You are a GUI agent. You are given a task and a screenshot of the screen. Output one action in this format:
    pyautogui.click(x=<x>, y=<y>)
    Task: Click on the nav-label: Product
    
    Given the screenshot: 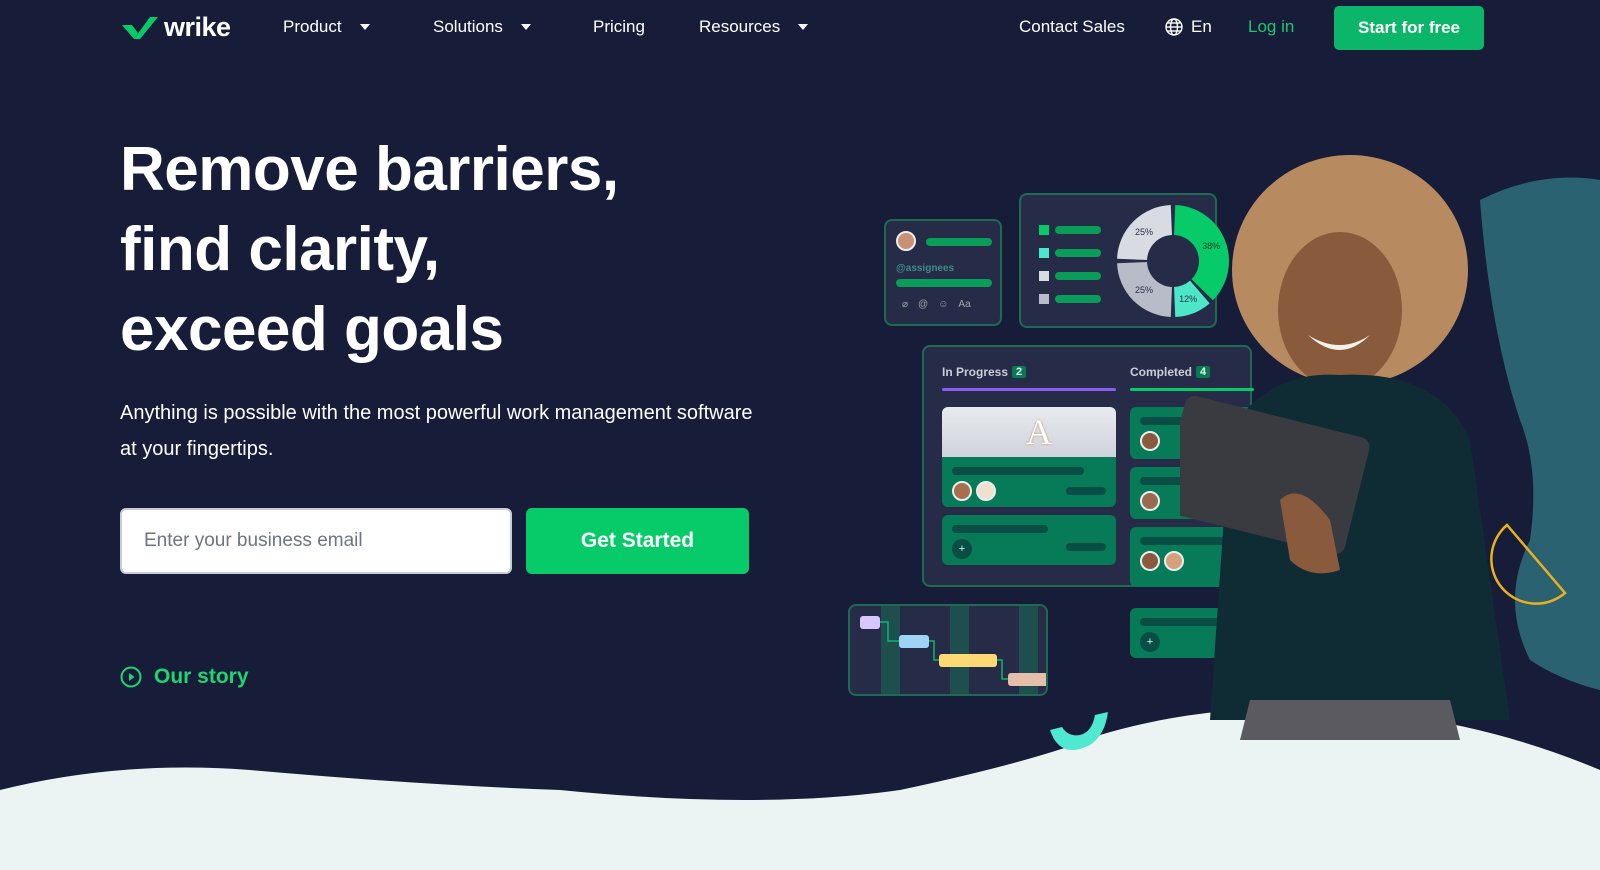 What is the action you would take?
    pyautogui.click(x=312, y=26)
    